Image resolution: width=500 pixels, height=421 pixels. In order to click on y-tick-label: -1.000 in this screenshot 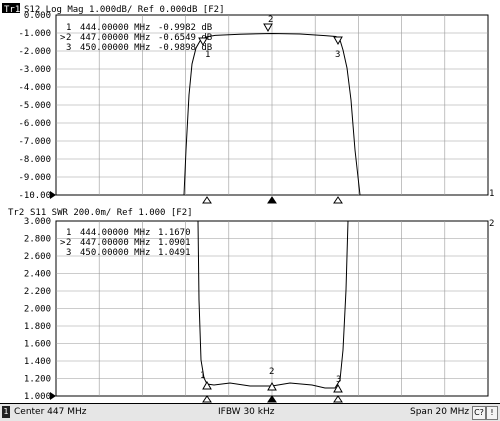, I will do `click(34, 34)`.